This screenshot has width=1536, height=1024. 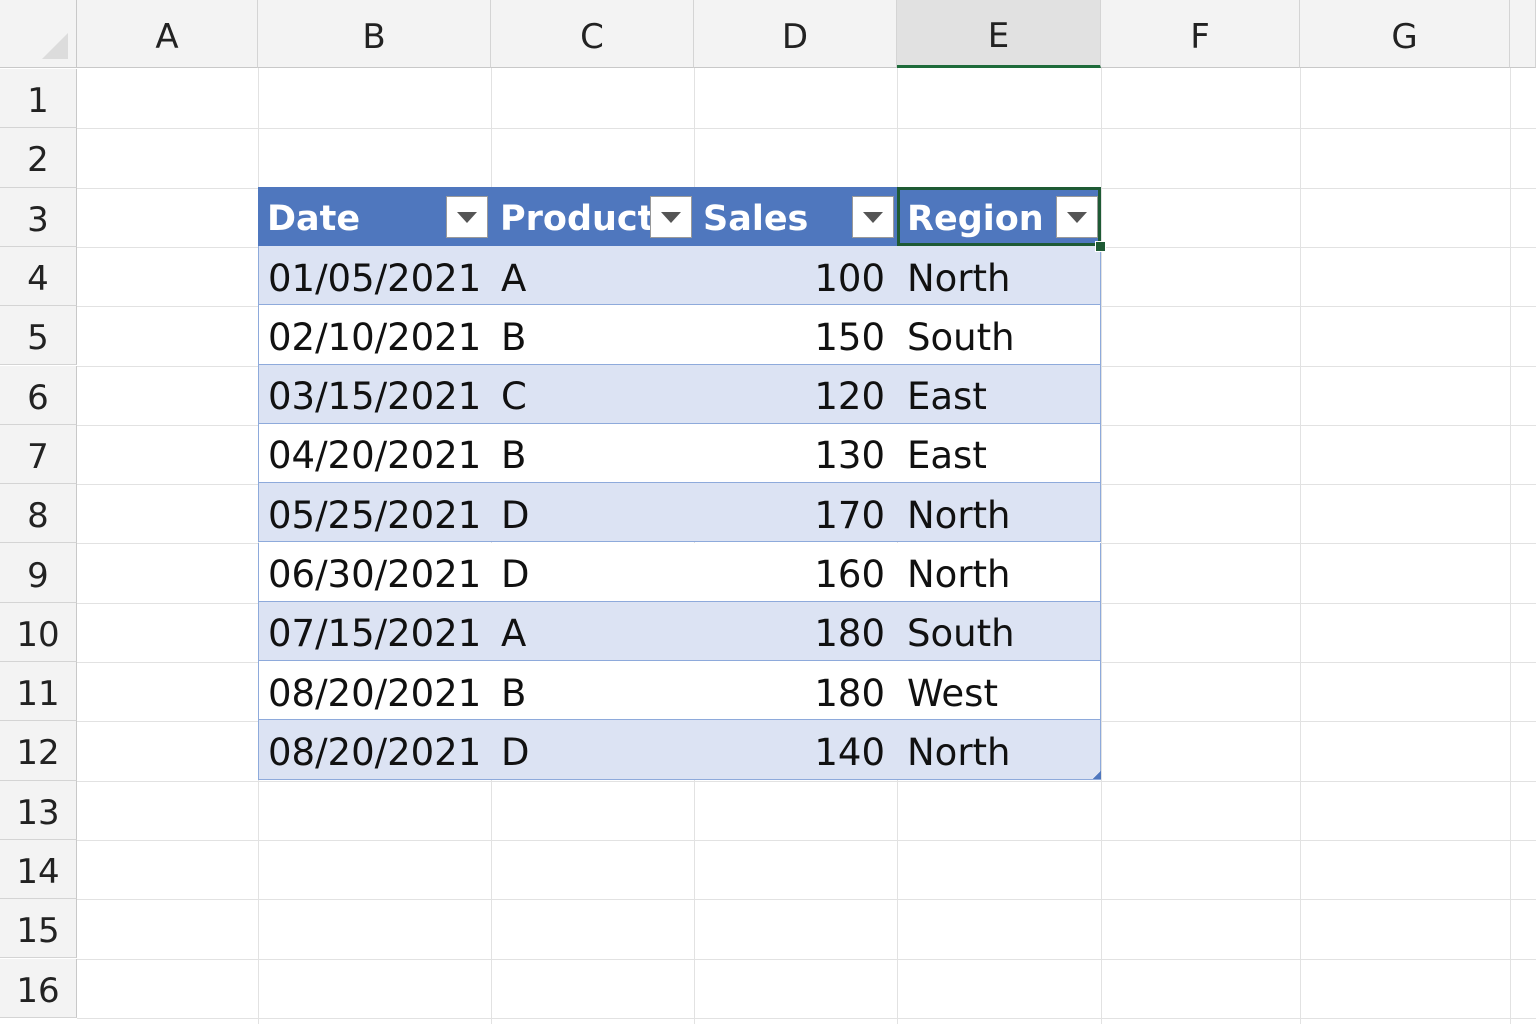 I want to click on column-header-a: A, so click(x=167, y=34).